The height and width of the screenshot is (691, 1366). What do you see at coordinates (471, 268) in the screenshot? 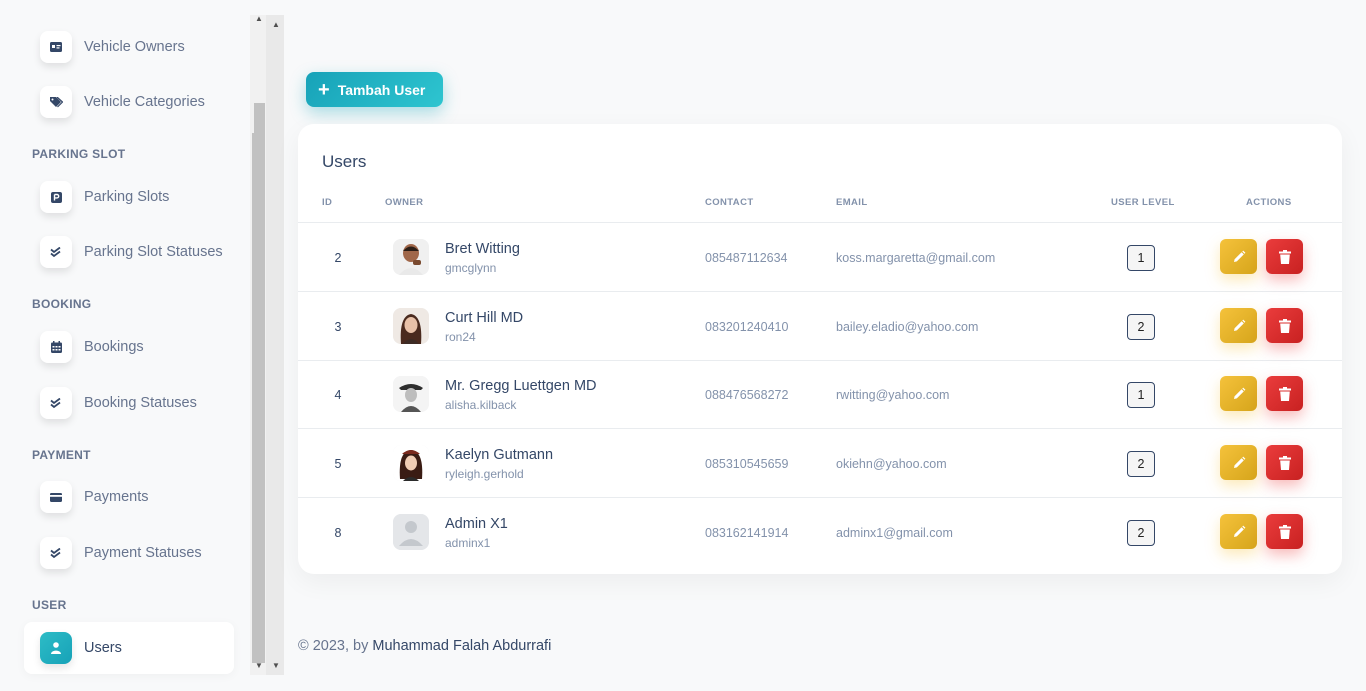
I see `owner-username: gmcglynn` at bounding box center [471, 268].